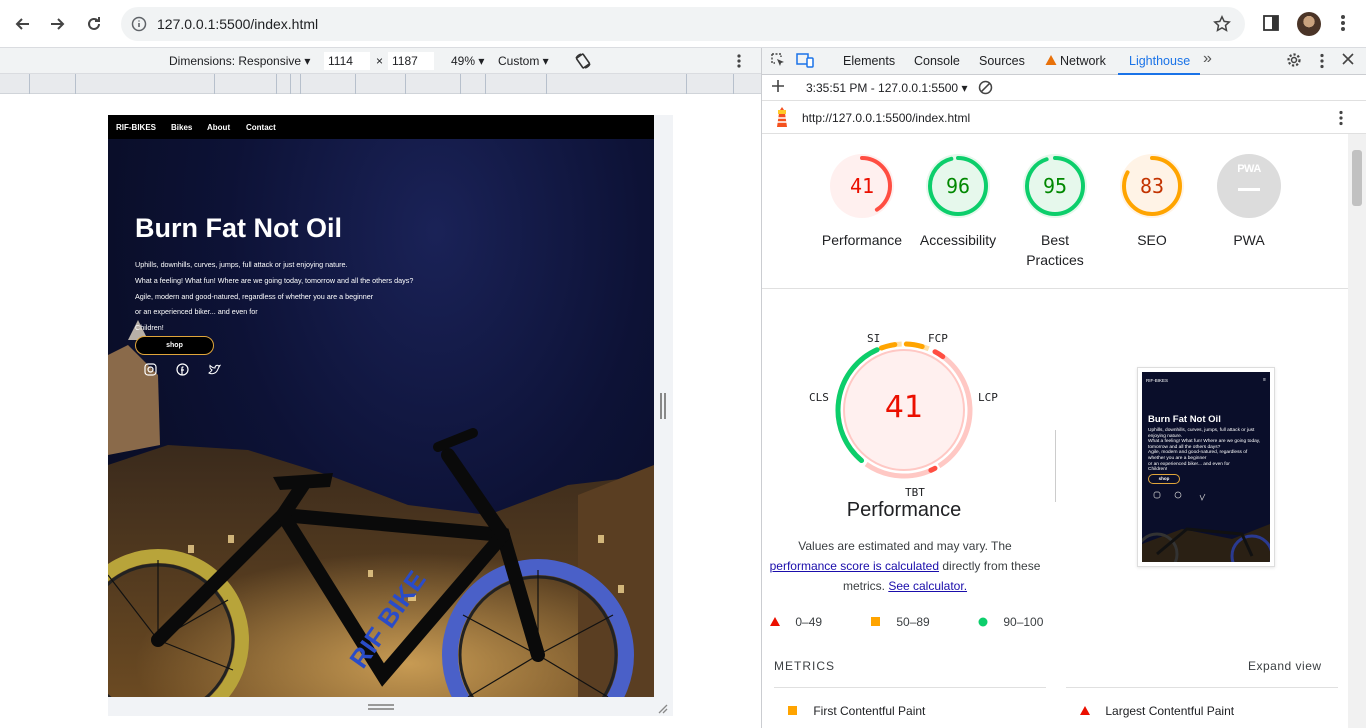  I want to click on new-report-plus-icon, so click(778, 87).